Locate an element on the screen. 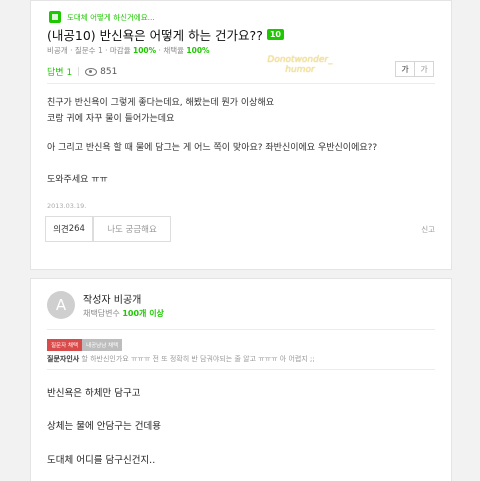  answer-body-line: 반신욕은 하체만 담구고 is located at coordinates (94, 393).